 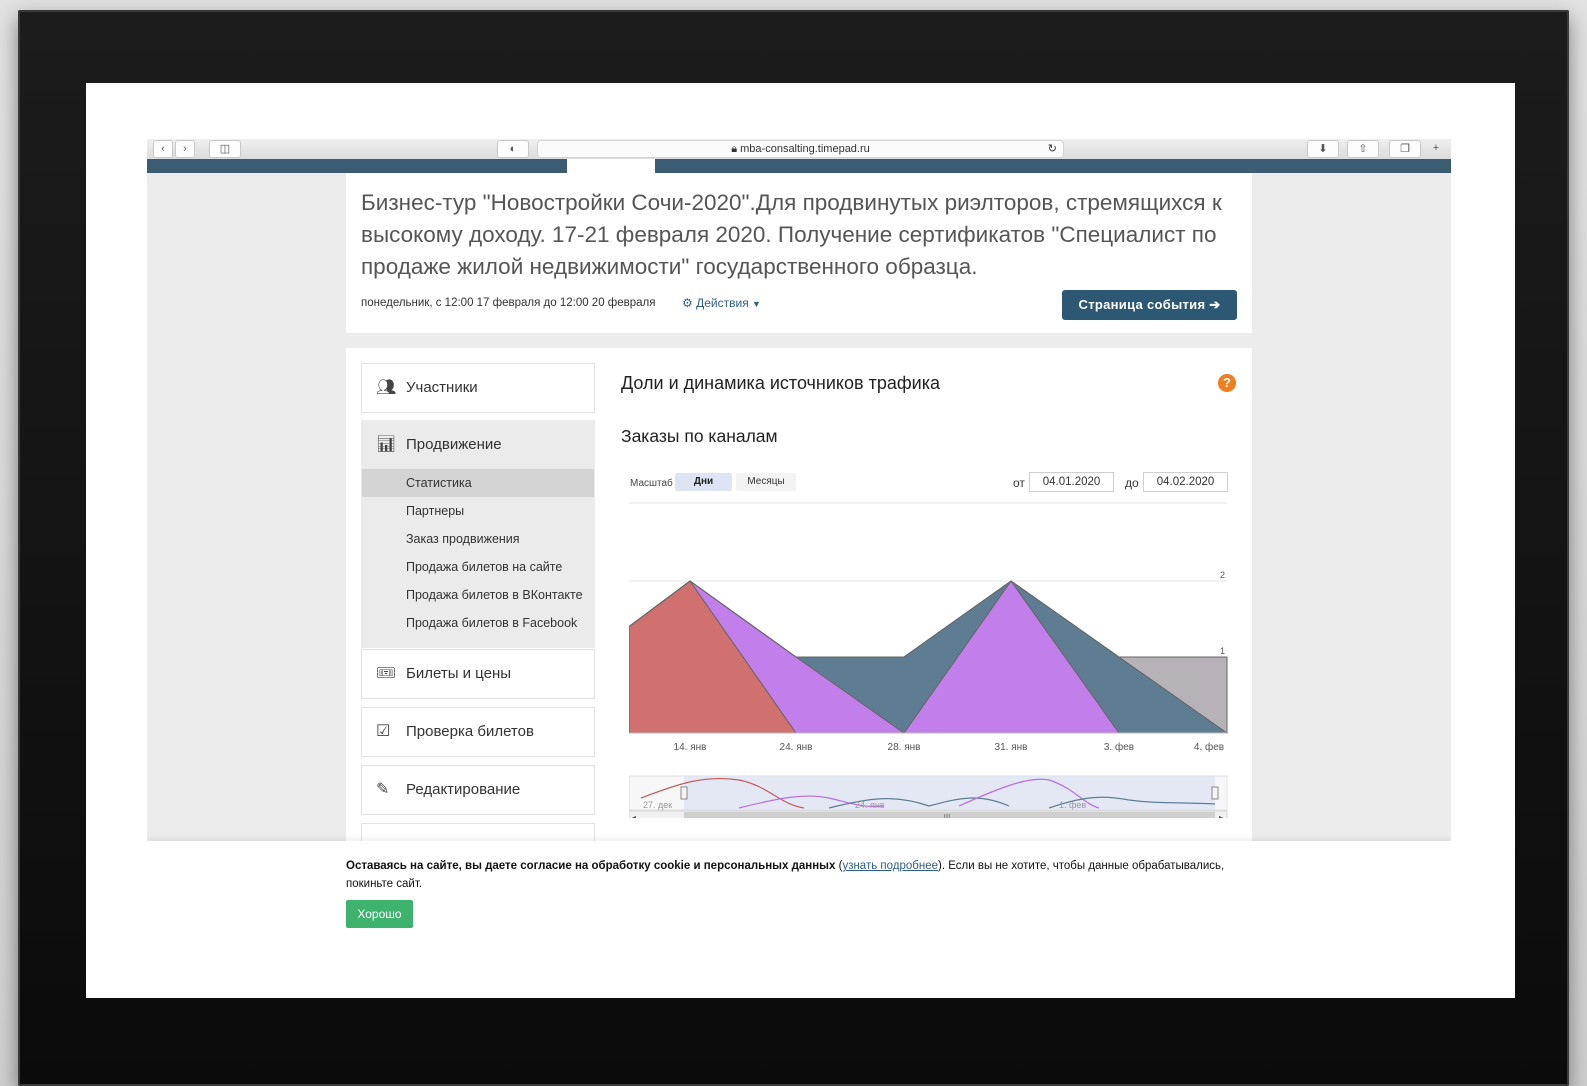 What do you see at coordinates (470, 731) in the screenshot?
I see `sidebar-label: Проверка билетов` at bounding box center [470, 731].